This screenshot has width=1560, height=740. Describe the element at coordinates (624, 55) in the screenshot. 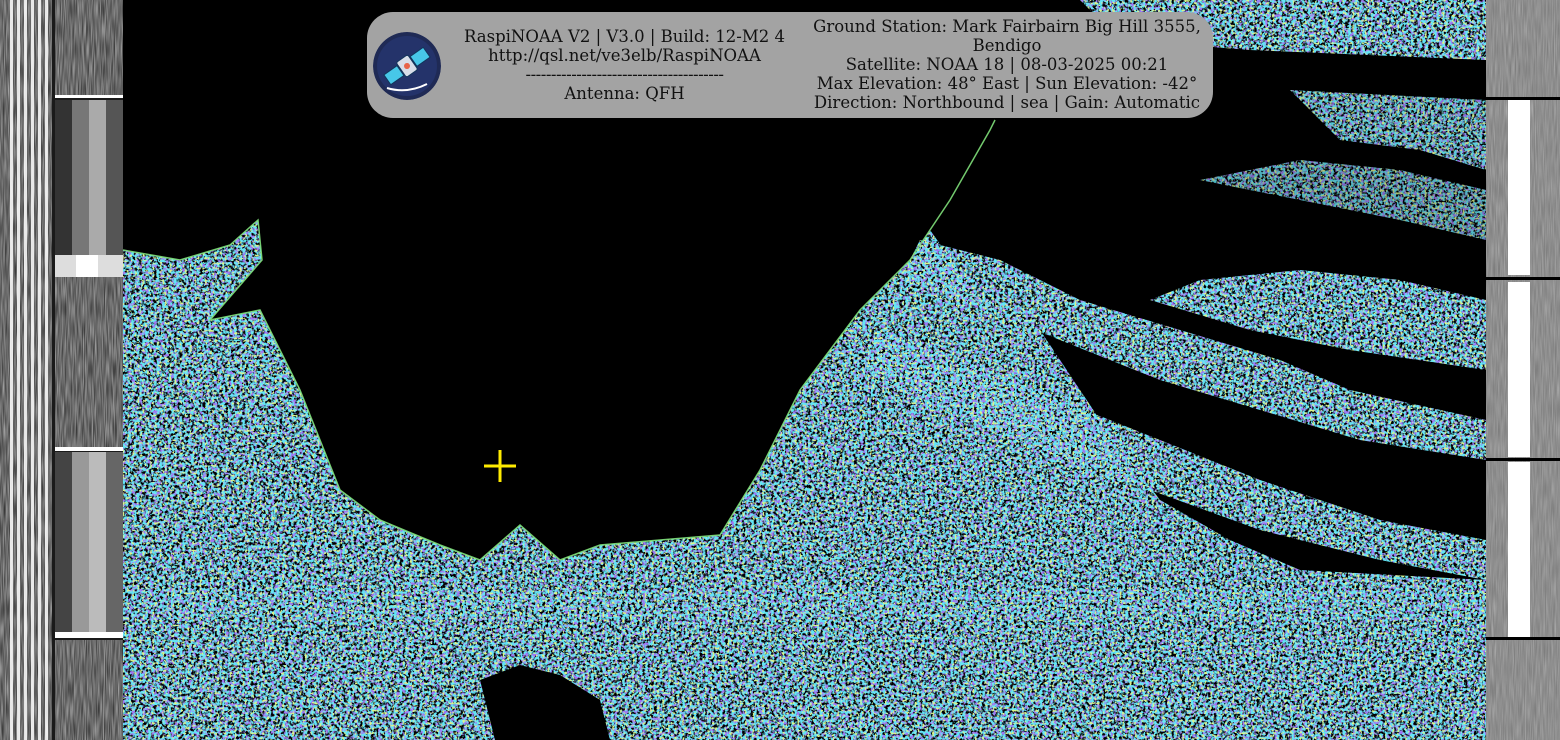

I see `project-url: http://qsl.net/ve3elb/RaspiNOAA` at that location.